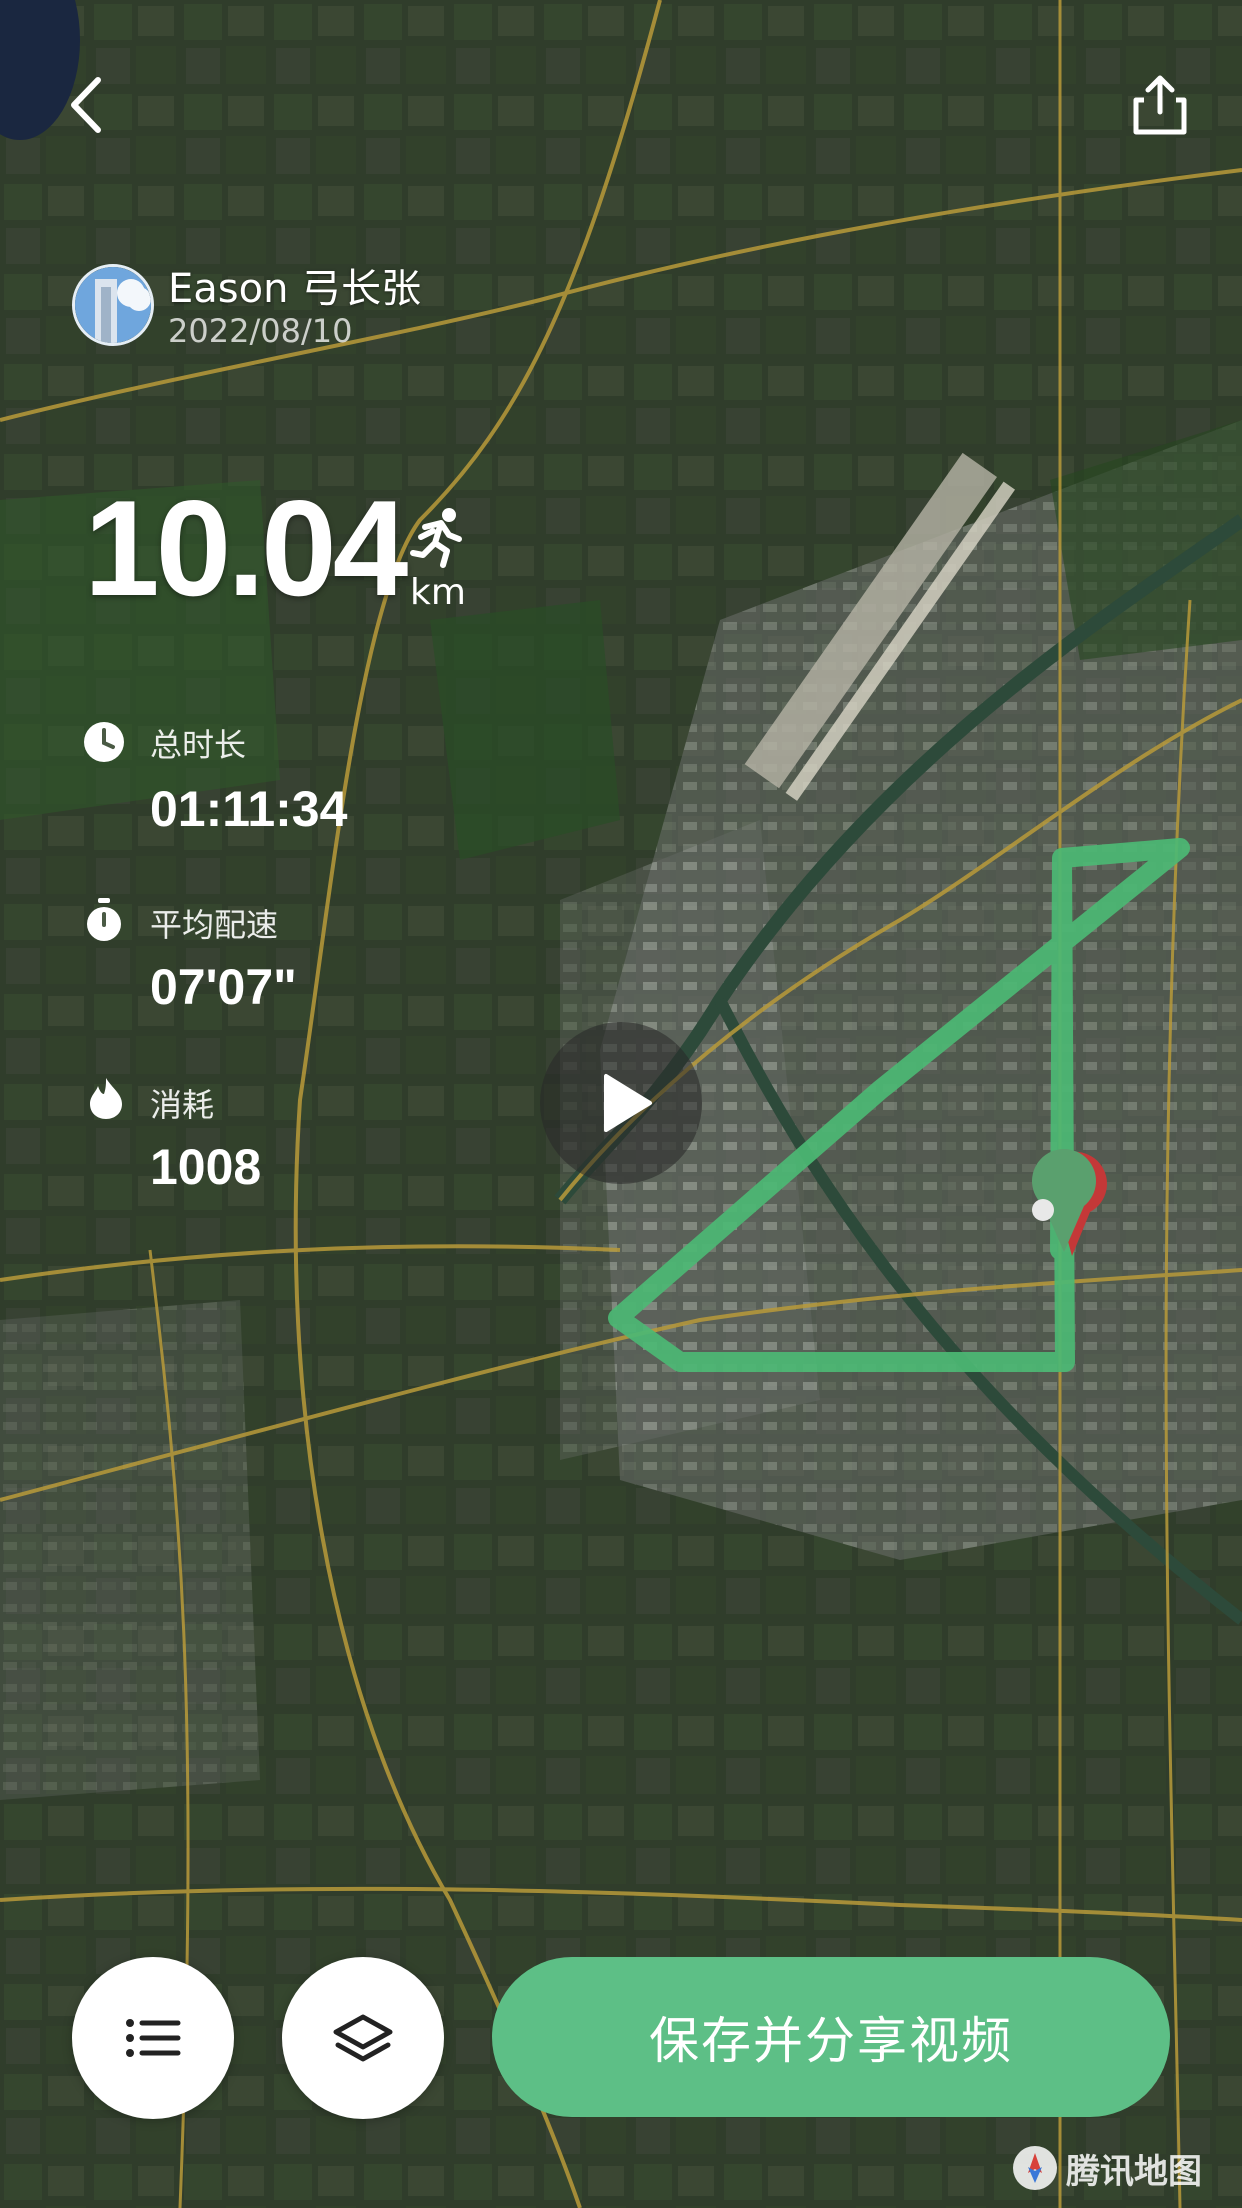 The width and height of the screenshot is (1242, 2208). Describe the element at coordinates (438, 592) in the screenshot. I see `distance-unit: km` at that location.